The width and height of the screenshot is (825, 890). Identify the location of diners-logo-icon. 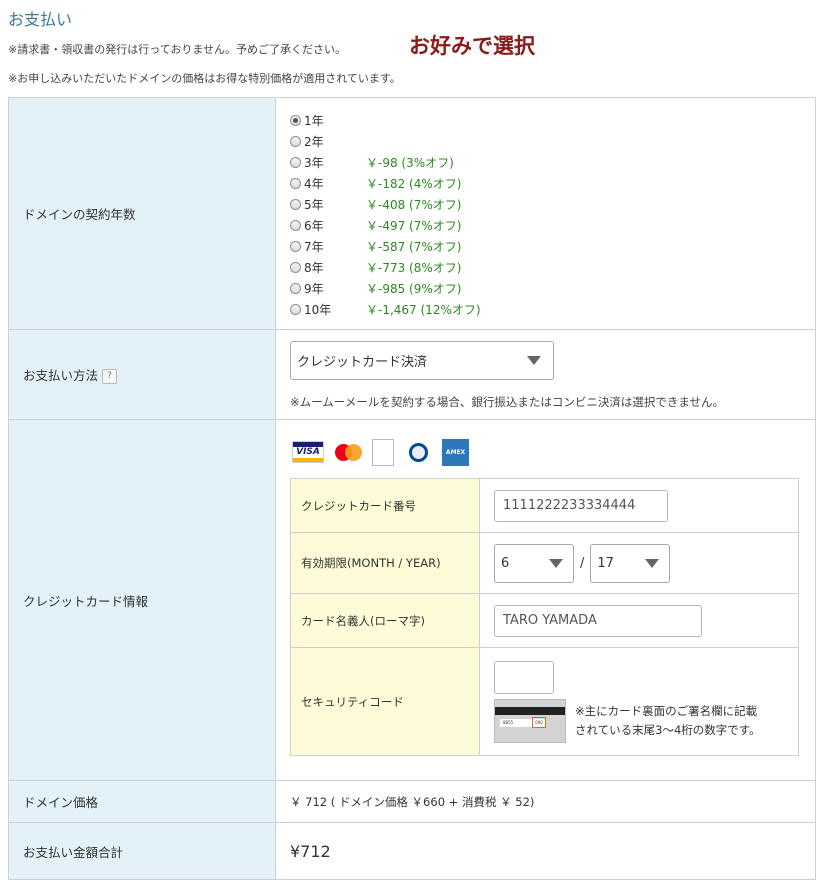
(418, 452).